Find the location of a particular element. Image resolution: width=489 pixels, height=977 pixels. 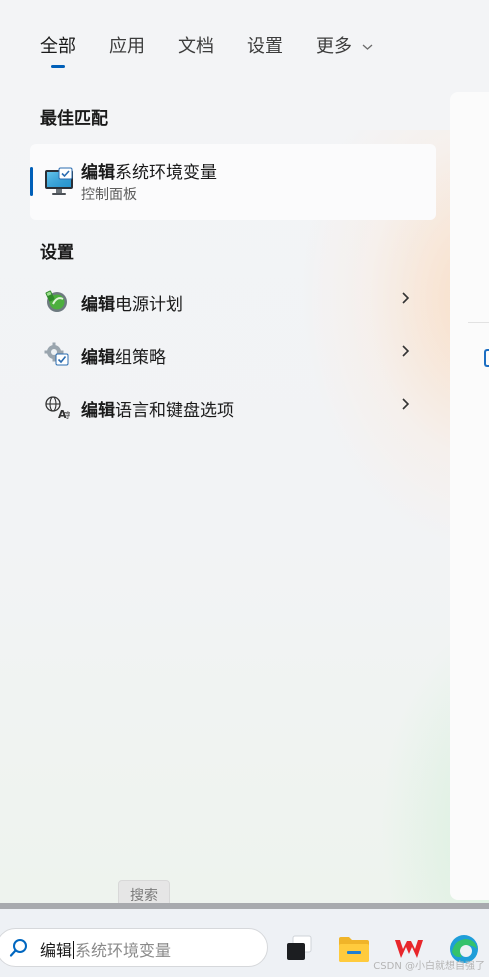

search-tooltip: 搜索 is located at coordinates (144, 891).